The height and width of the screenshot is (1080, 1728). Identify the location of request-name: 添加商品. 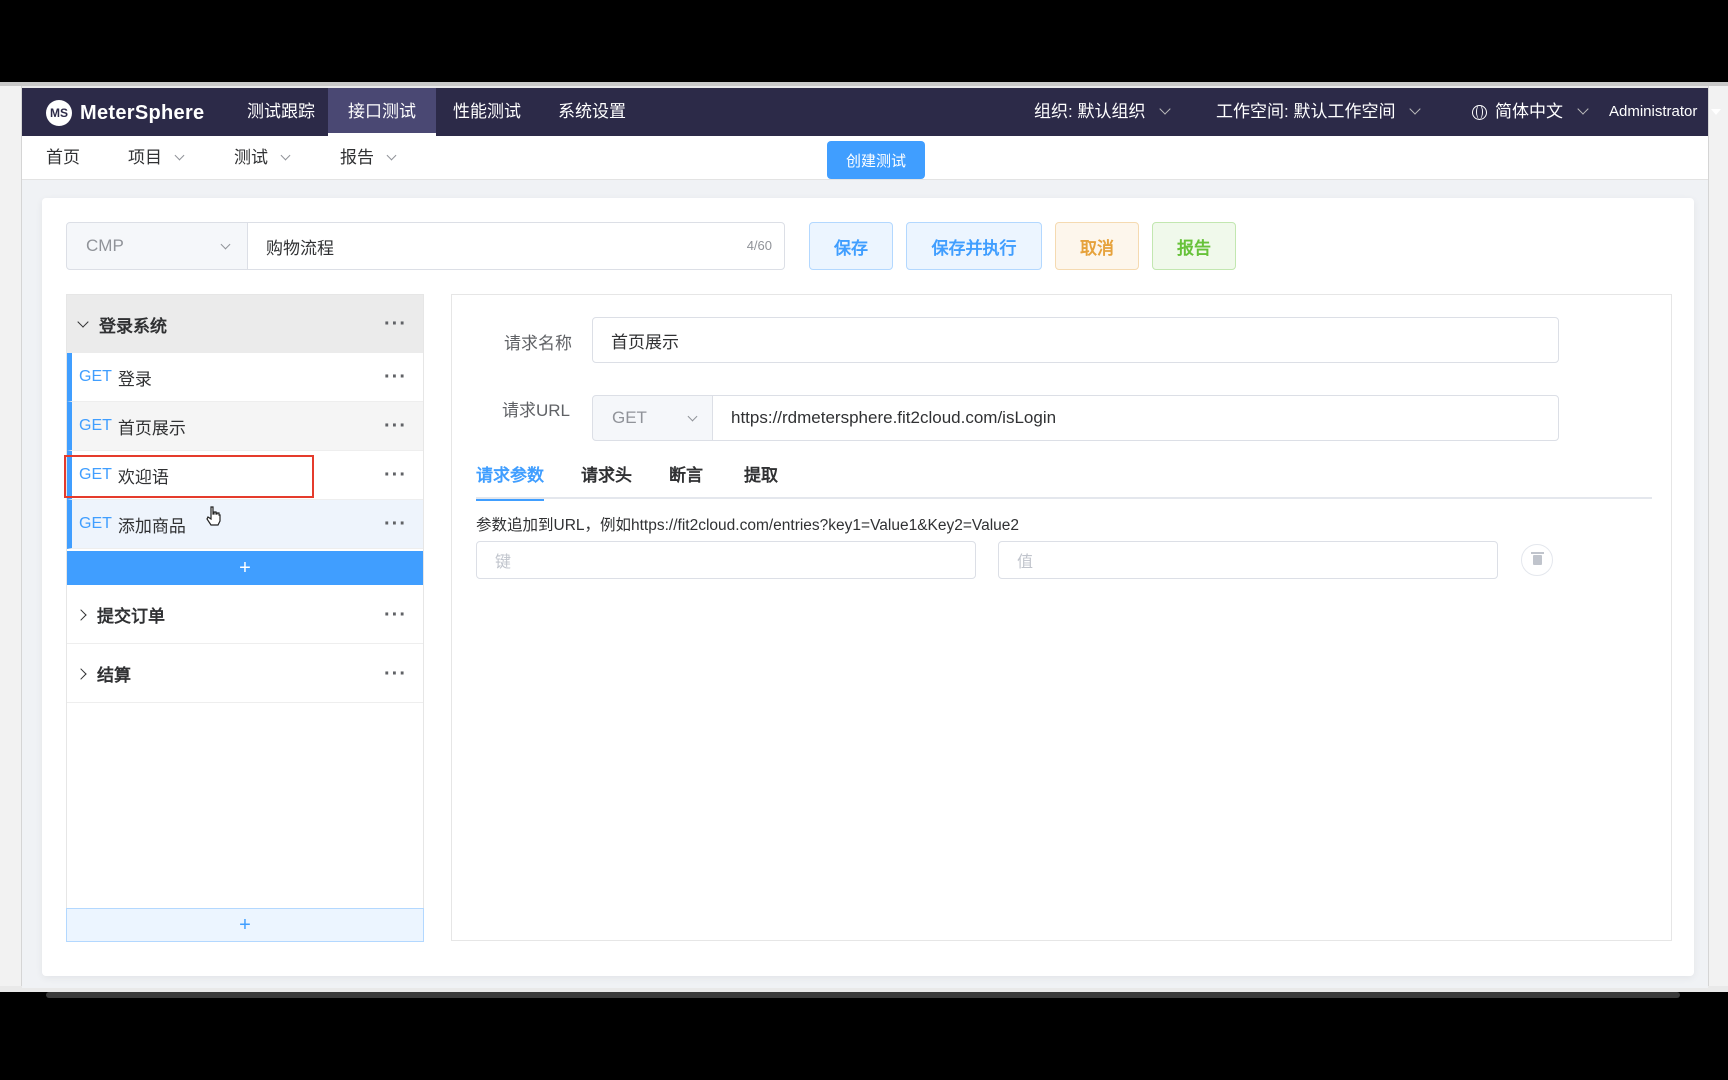
(151, 526).